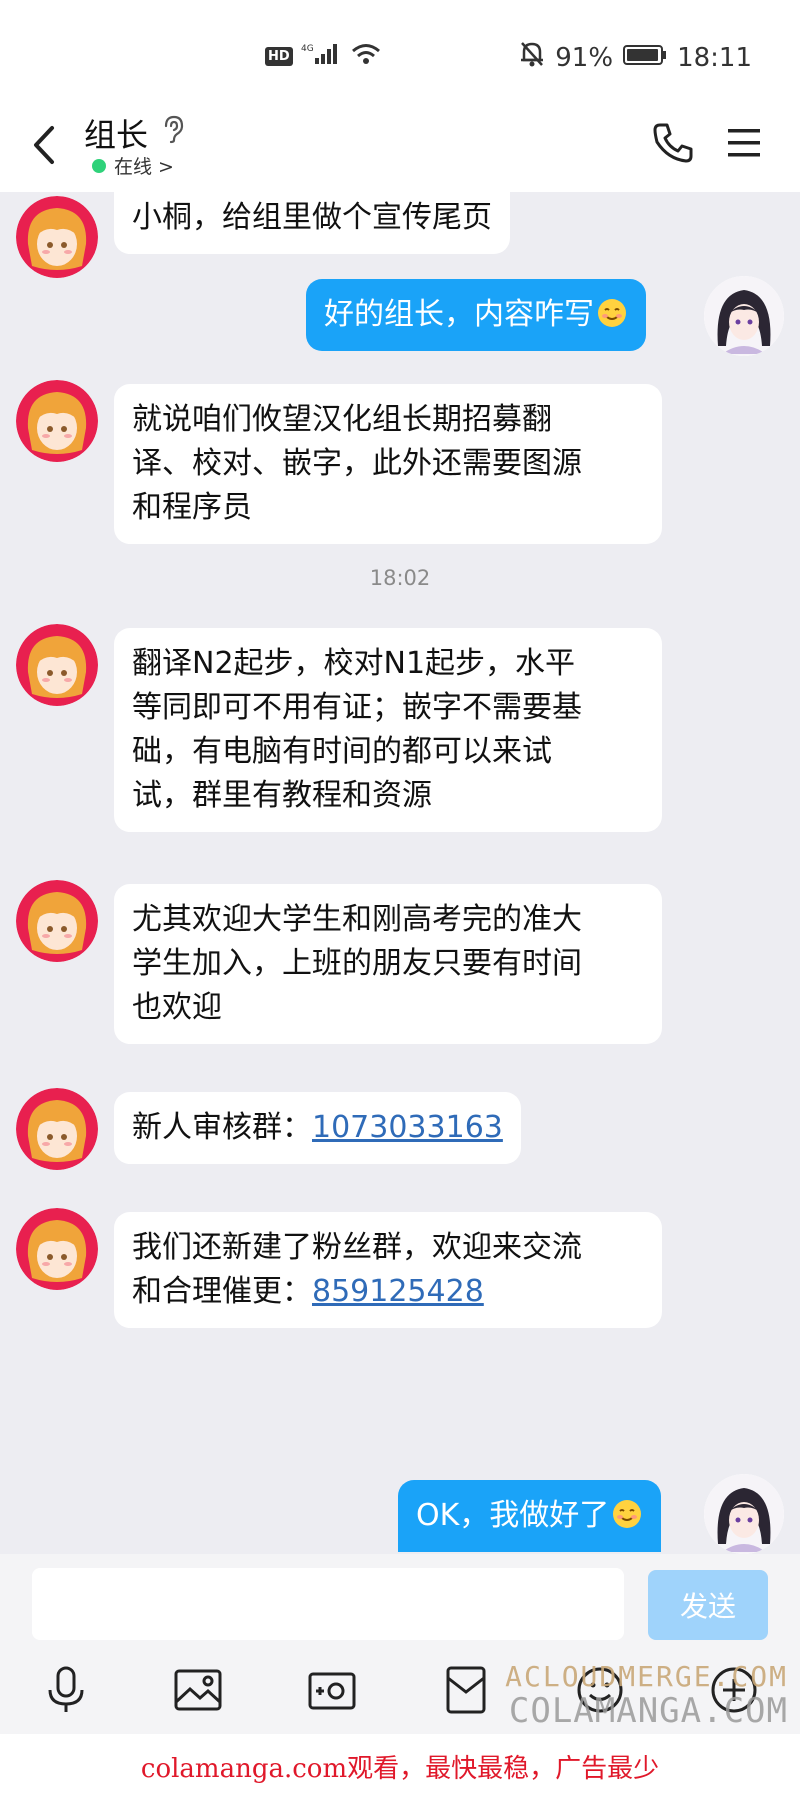  I want to click on footer-banner: colamanga.com观看，最快最稳，广告最少, so click(400, 1772).